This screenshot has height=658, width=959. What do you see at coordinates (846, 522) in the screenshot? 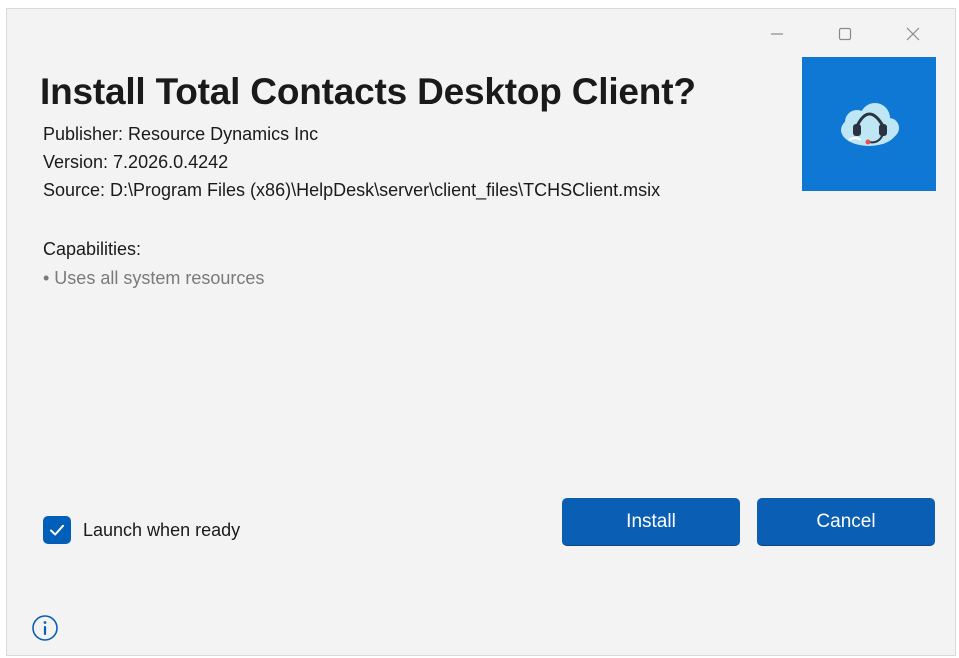
I see `cancel-button: Cancel` at bounding box center [846, 522].